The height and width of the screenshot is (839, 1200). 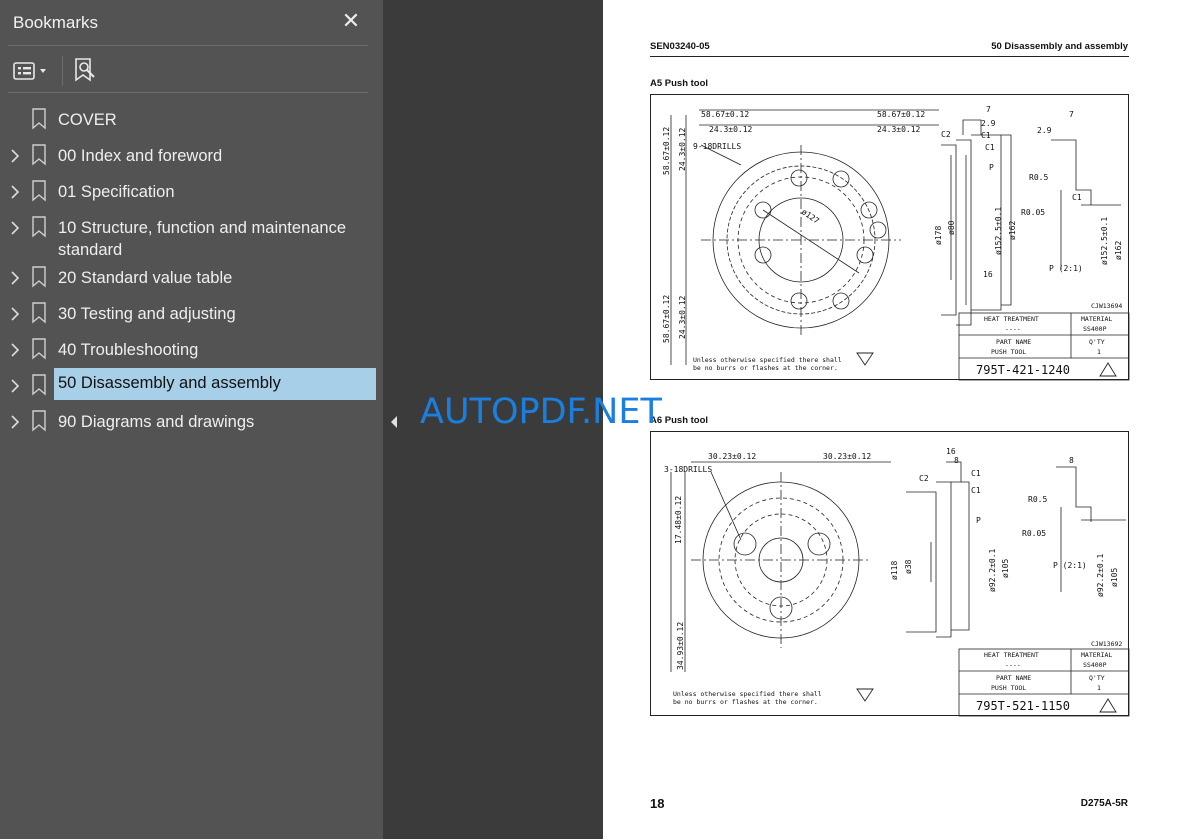 I want to click on dim-label: R0.05, so click(x=1034, y=533).